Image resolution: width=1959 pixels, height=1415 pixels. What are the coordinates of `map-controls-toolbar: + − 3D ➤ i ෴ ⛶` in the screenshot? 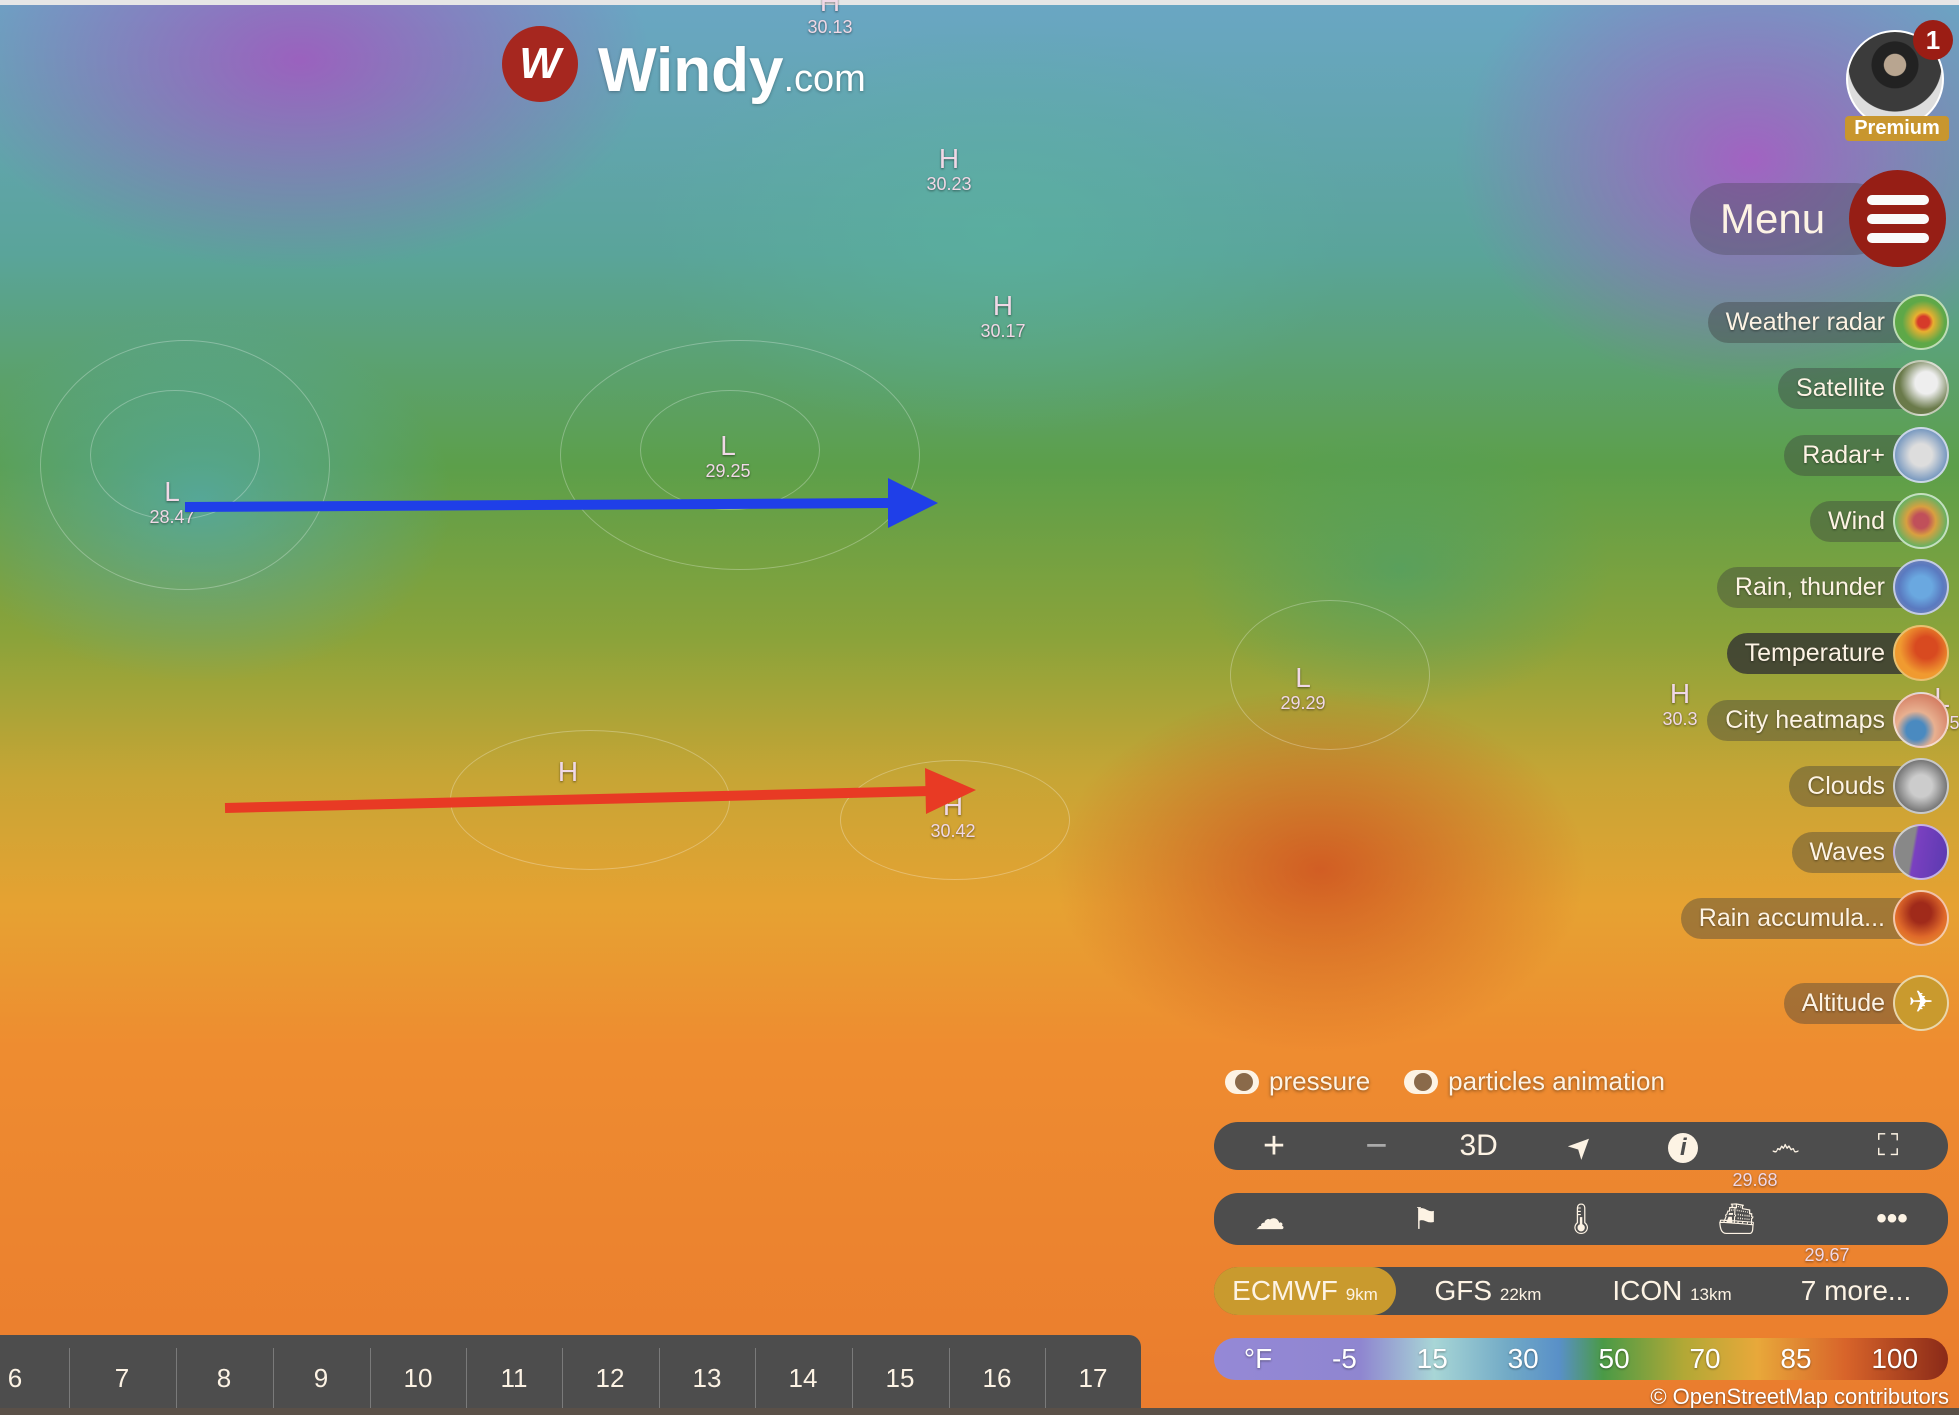 It's located at (1581, 1146).